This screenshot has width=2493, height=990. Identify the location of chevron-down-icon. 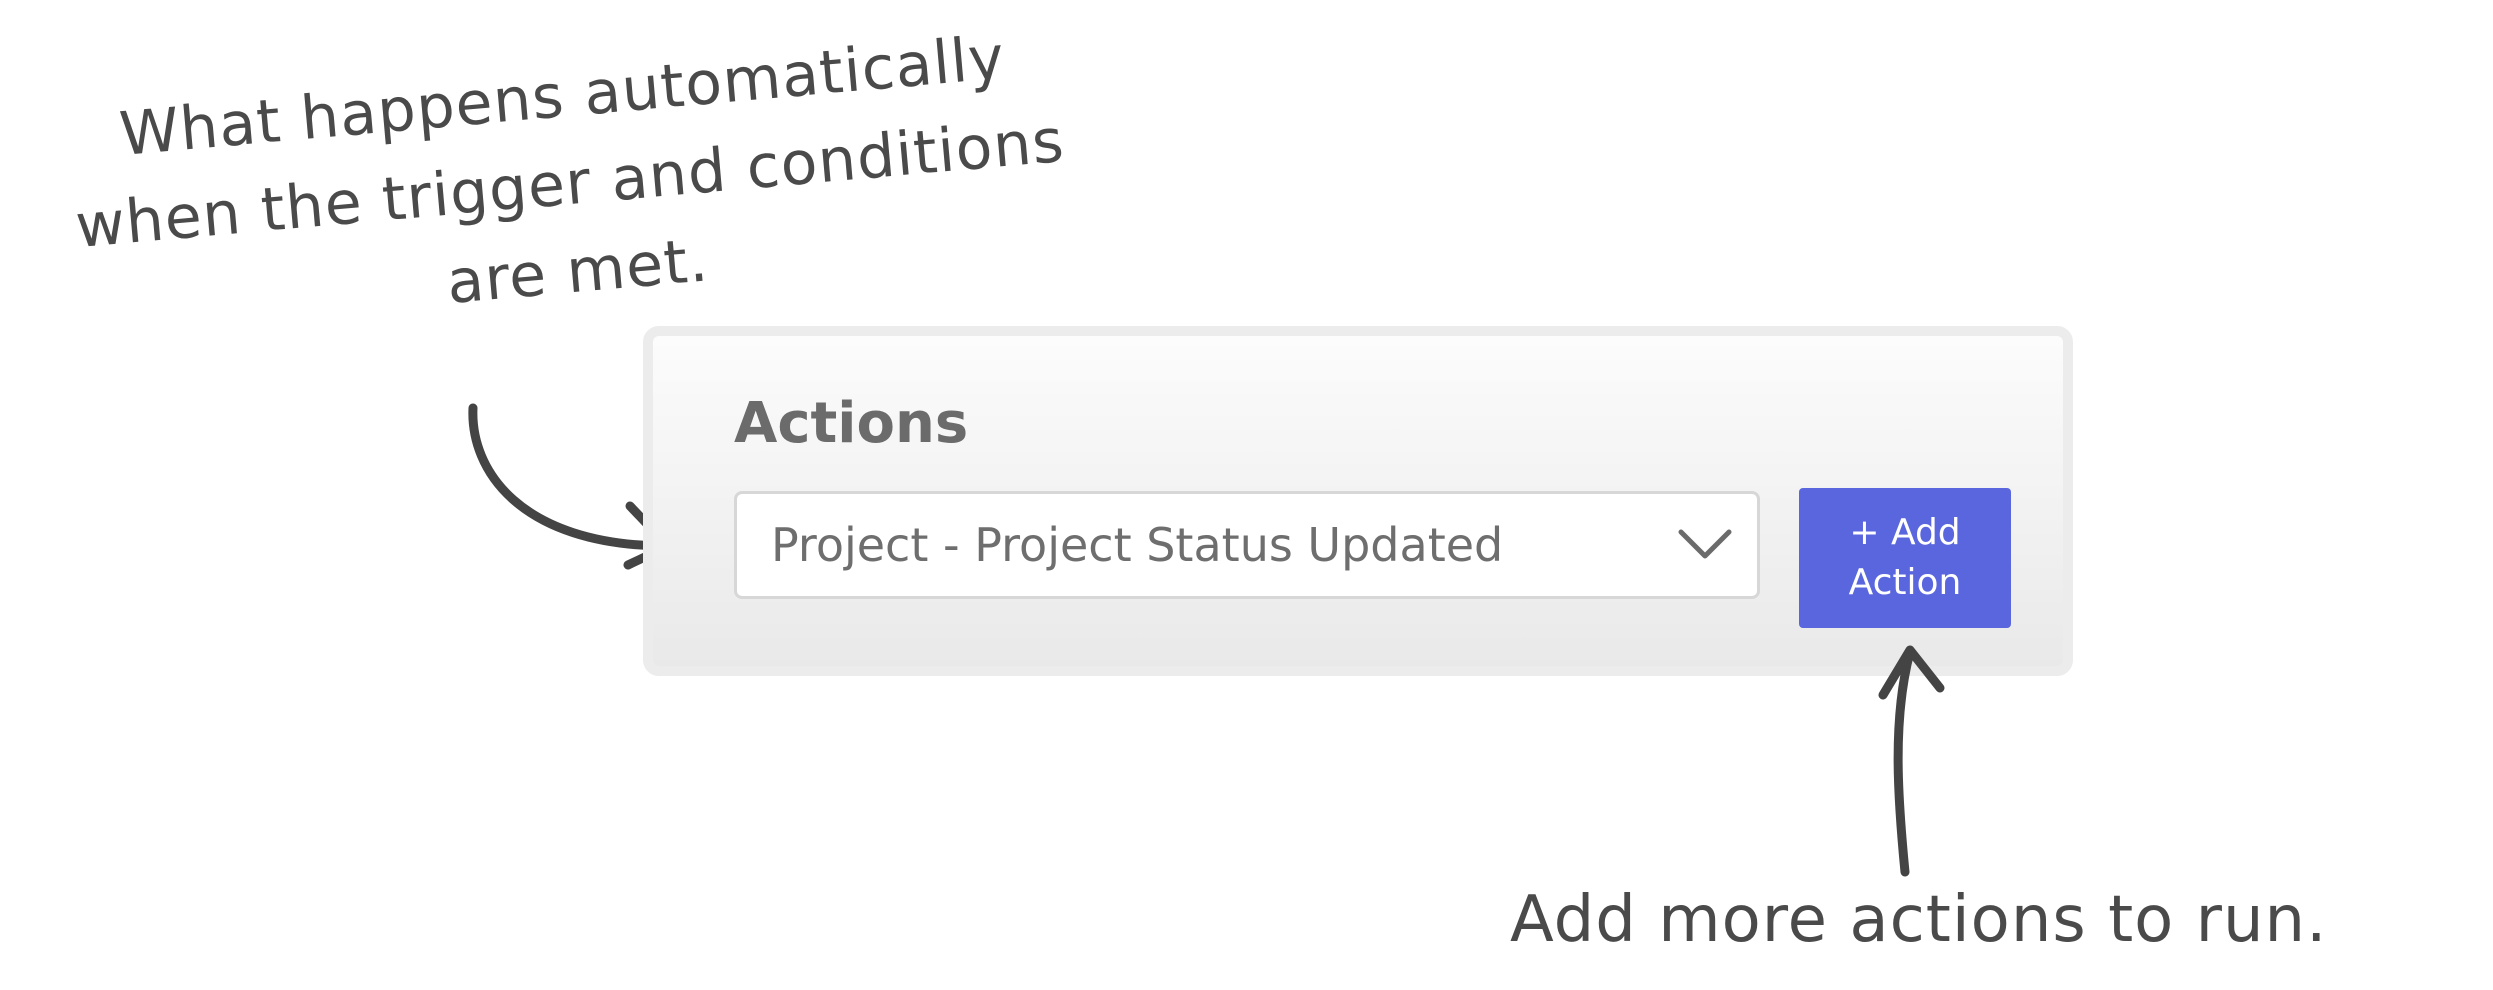
(1705, 544).